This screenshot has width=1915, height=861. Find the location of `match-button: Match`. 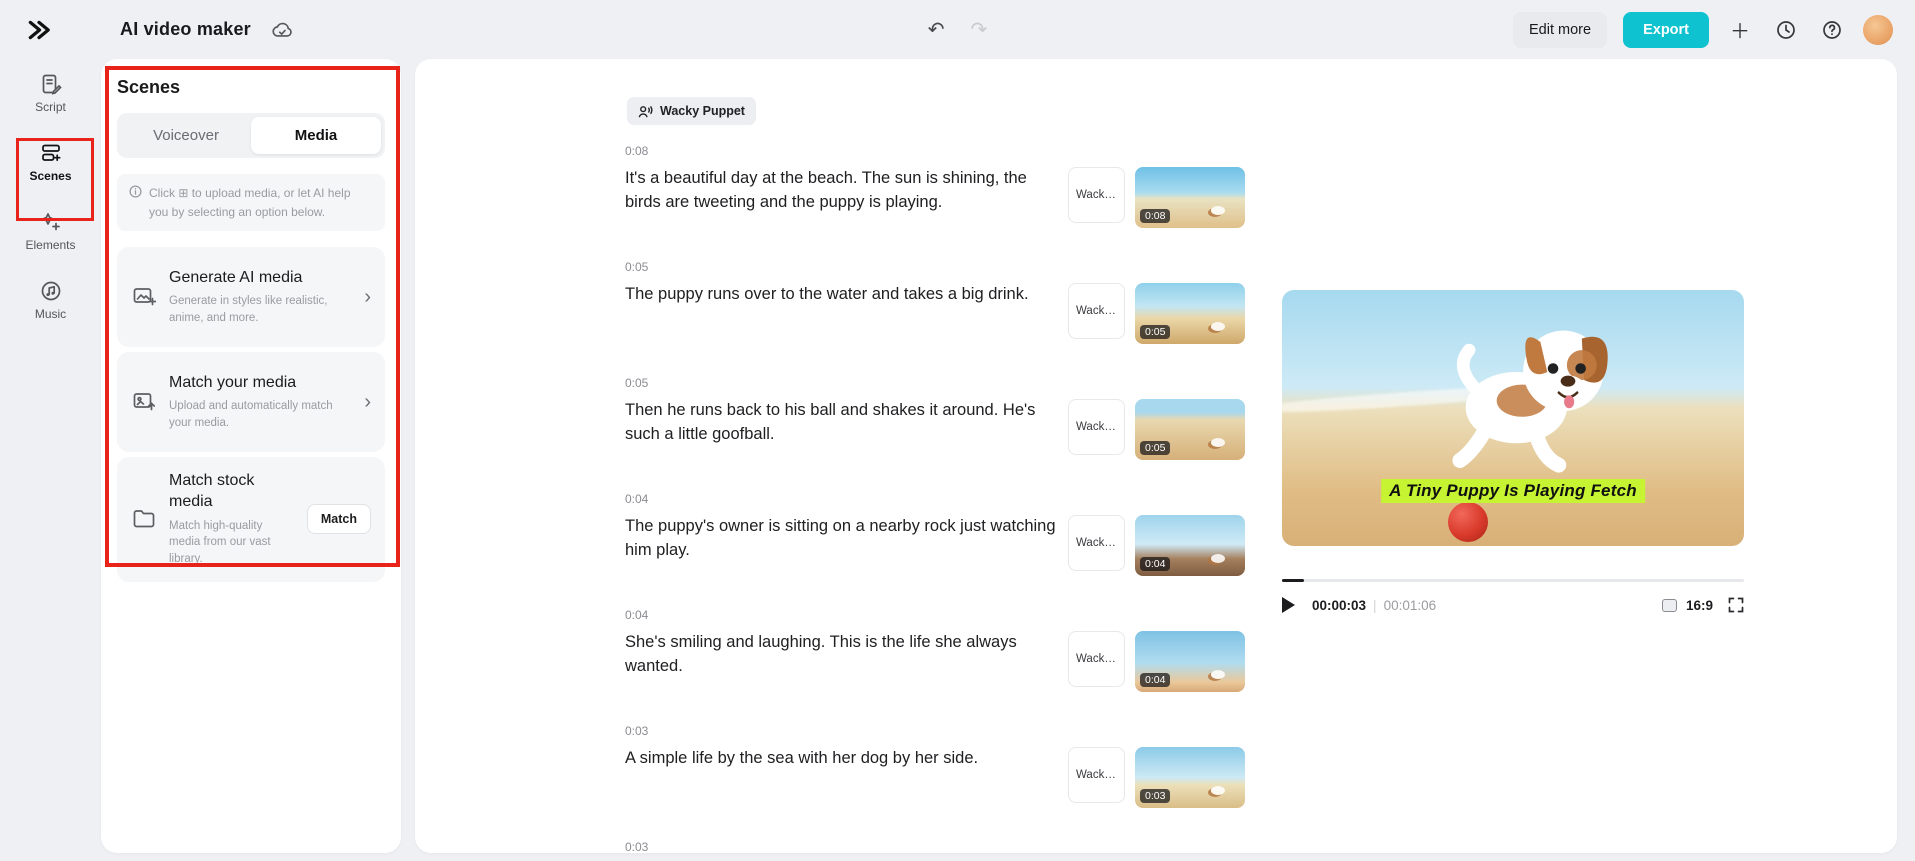

match-button: Match is located at coordinates (338, 519).